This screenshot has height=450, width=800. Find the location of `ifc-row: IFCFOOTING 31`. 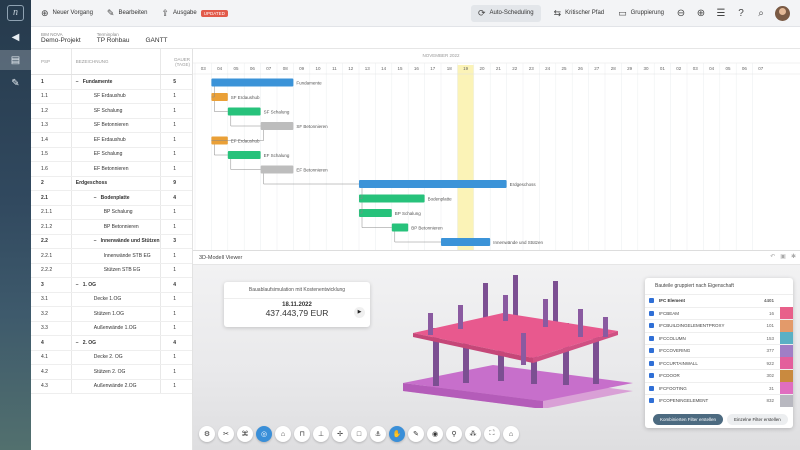

ifc-row: IFCFOOTING 31 is located at coordinates (719, 388).